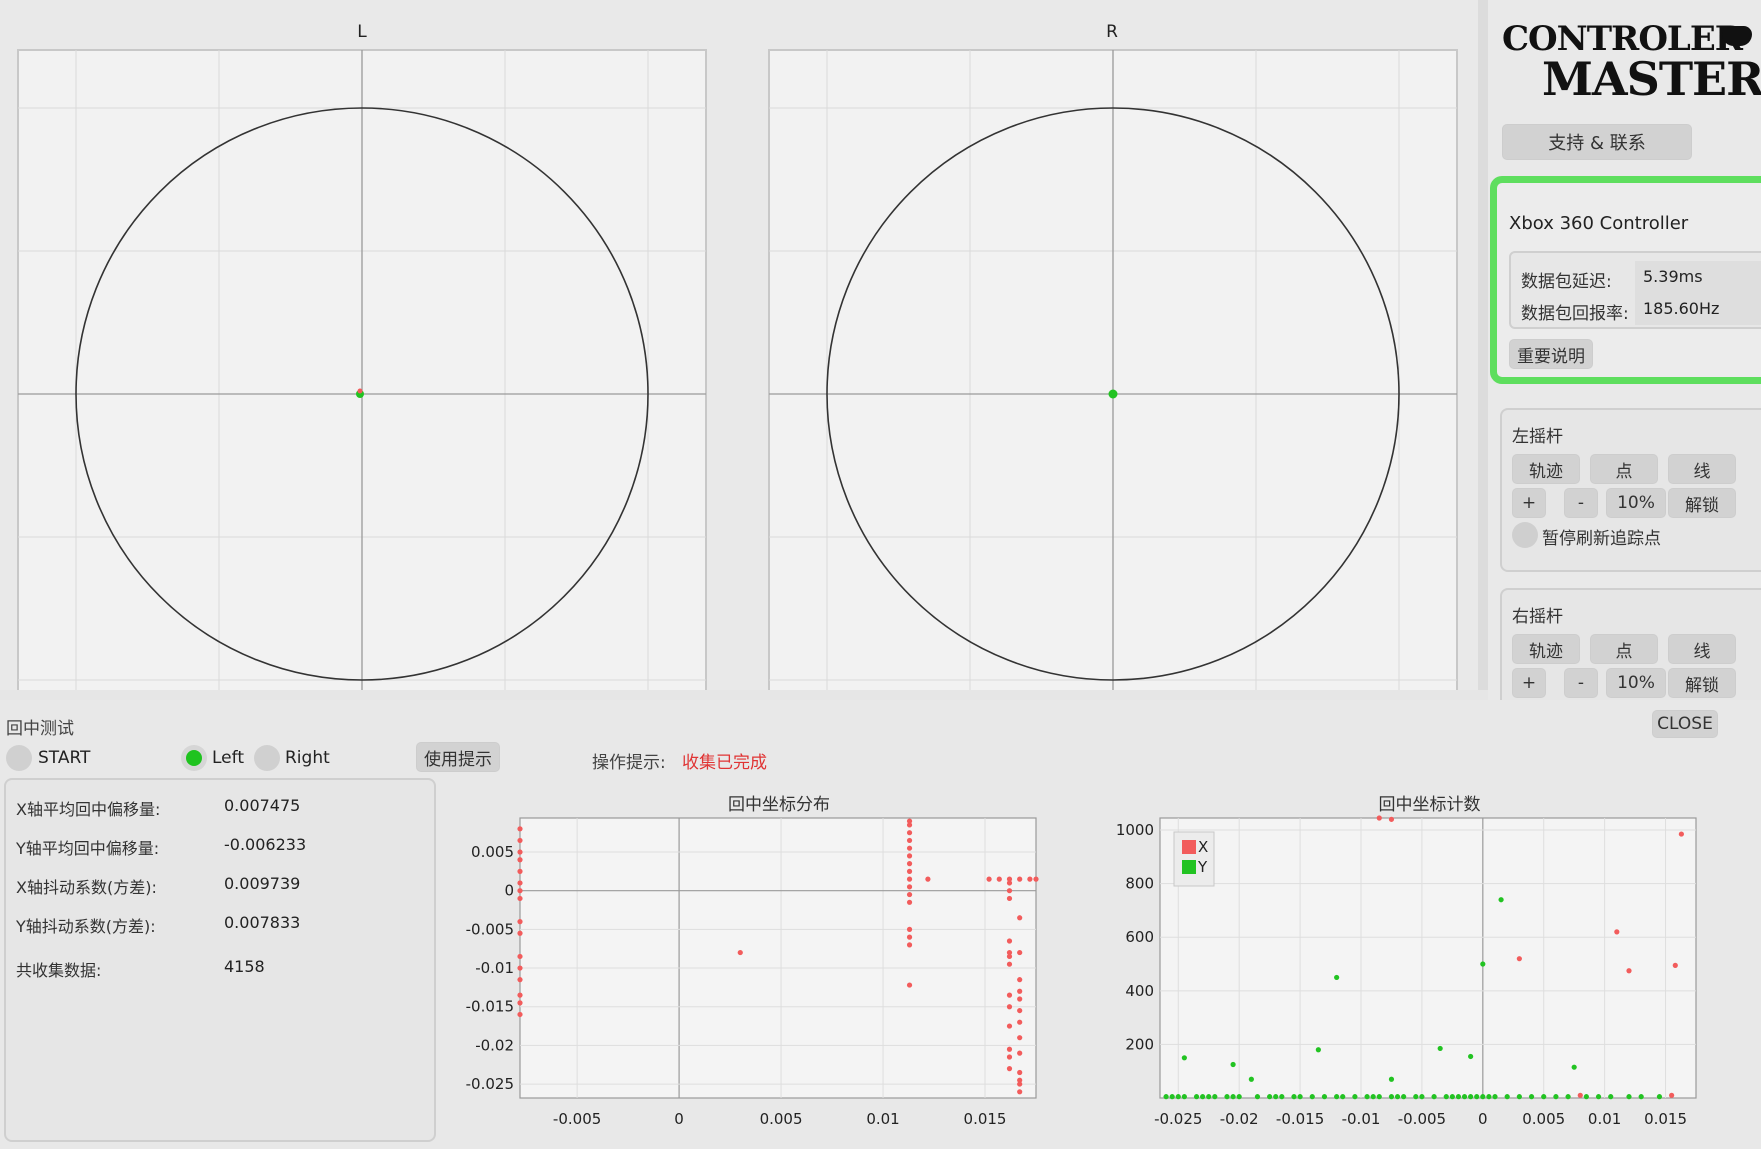  I want to click on right-plus-button: +, so click(1529, 683).